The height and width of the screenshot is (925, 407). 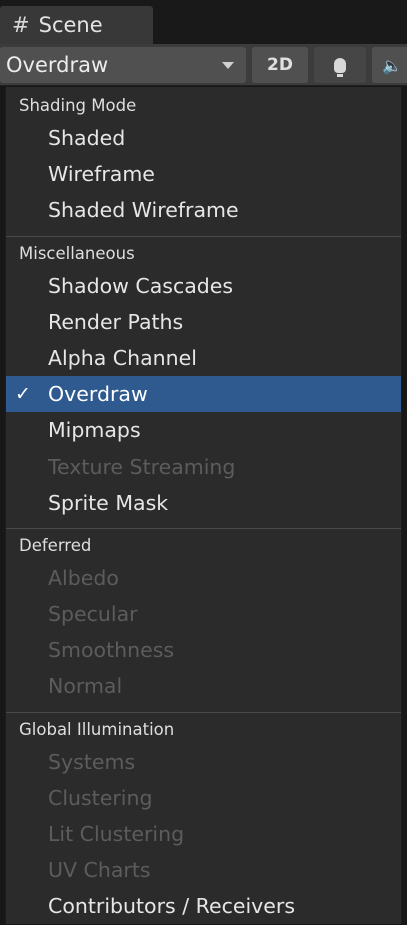 I want to click on chevron-down-icon, so click(x=228, y=65).